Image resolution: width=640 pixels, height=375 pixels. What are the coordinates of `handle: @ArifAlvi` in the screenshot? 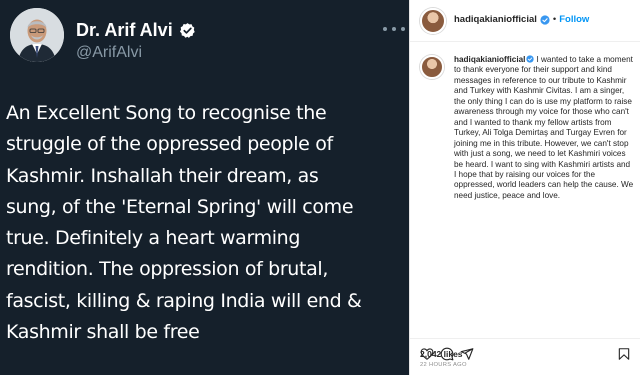 It's located at (109, 53).